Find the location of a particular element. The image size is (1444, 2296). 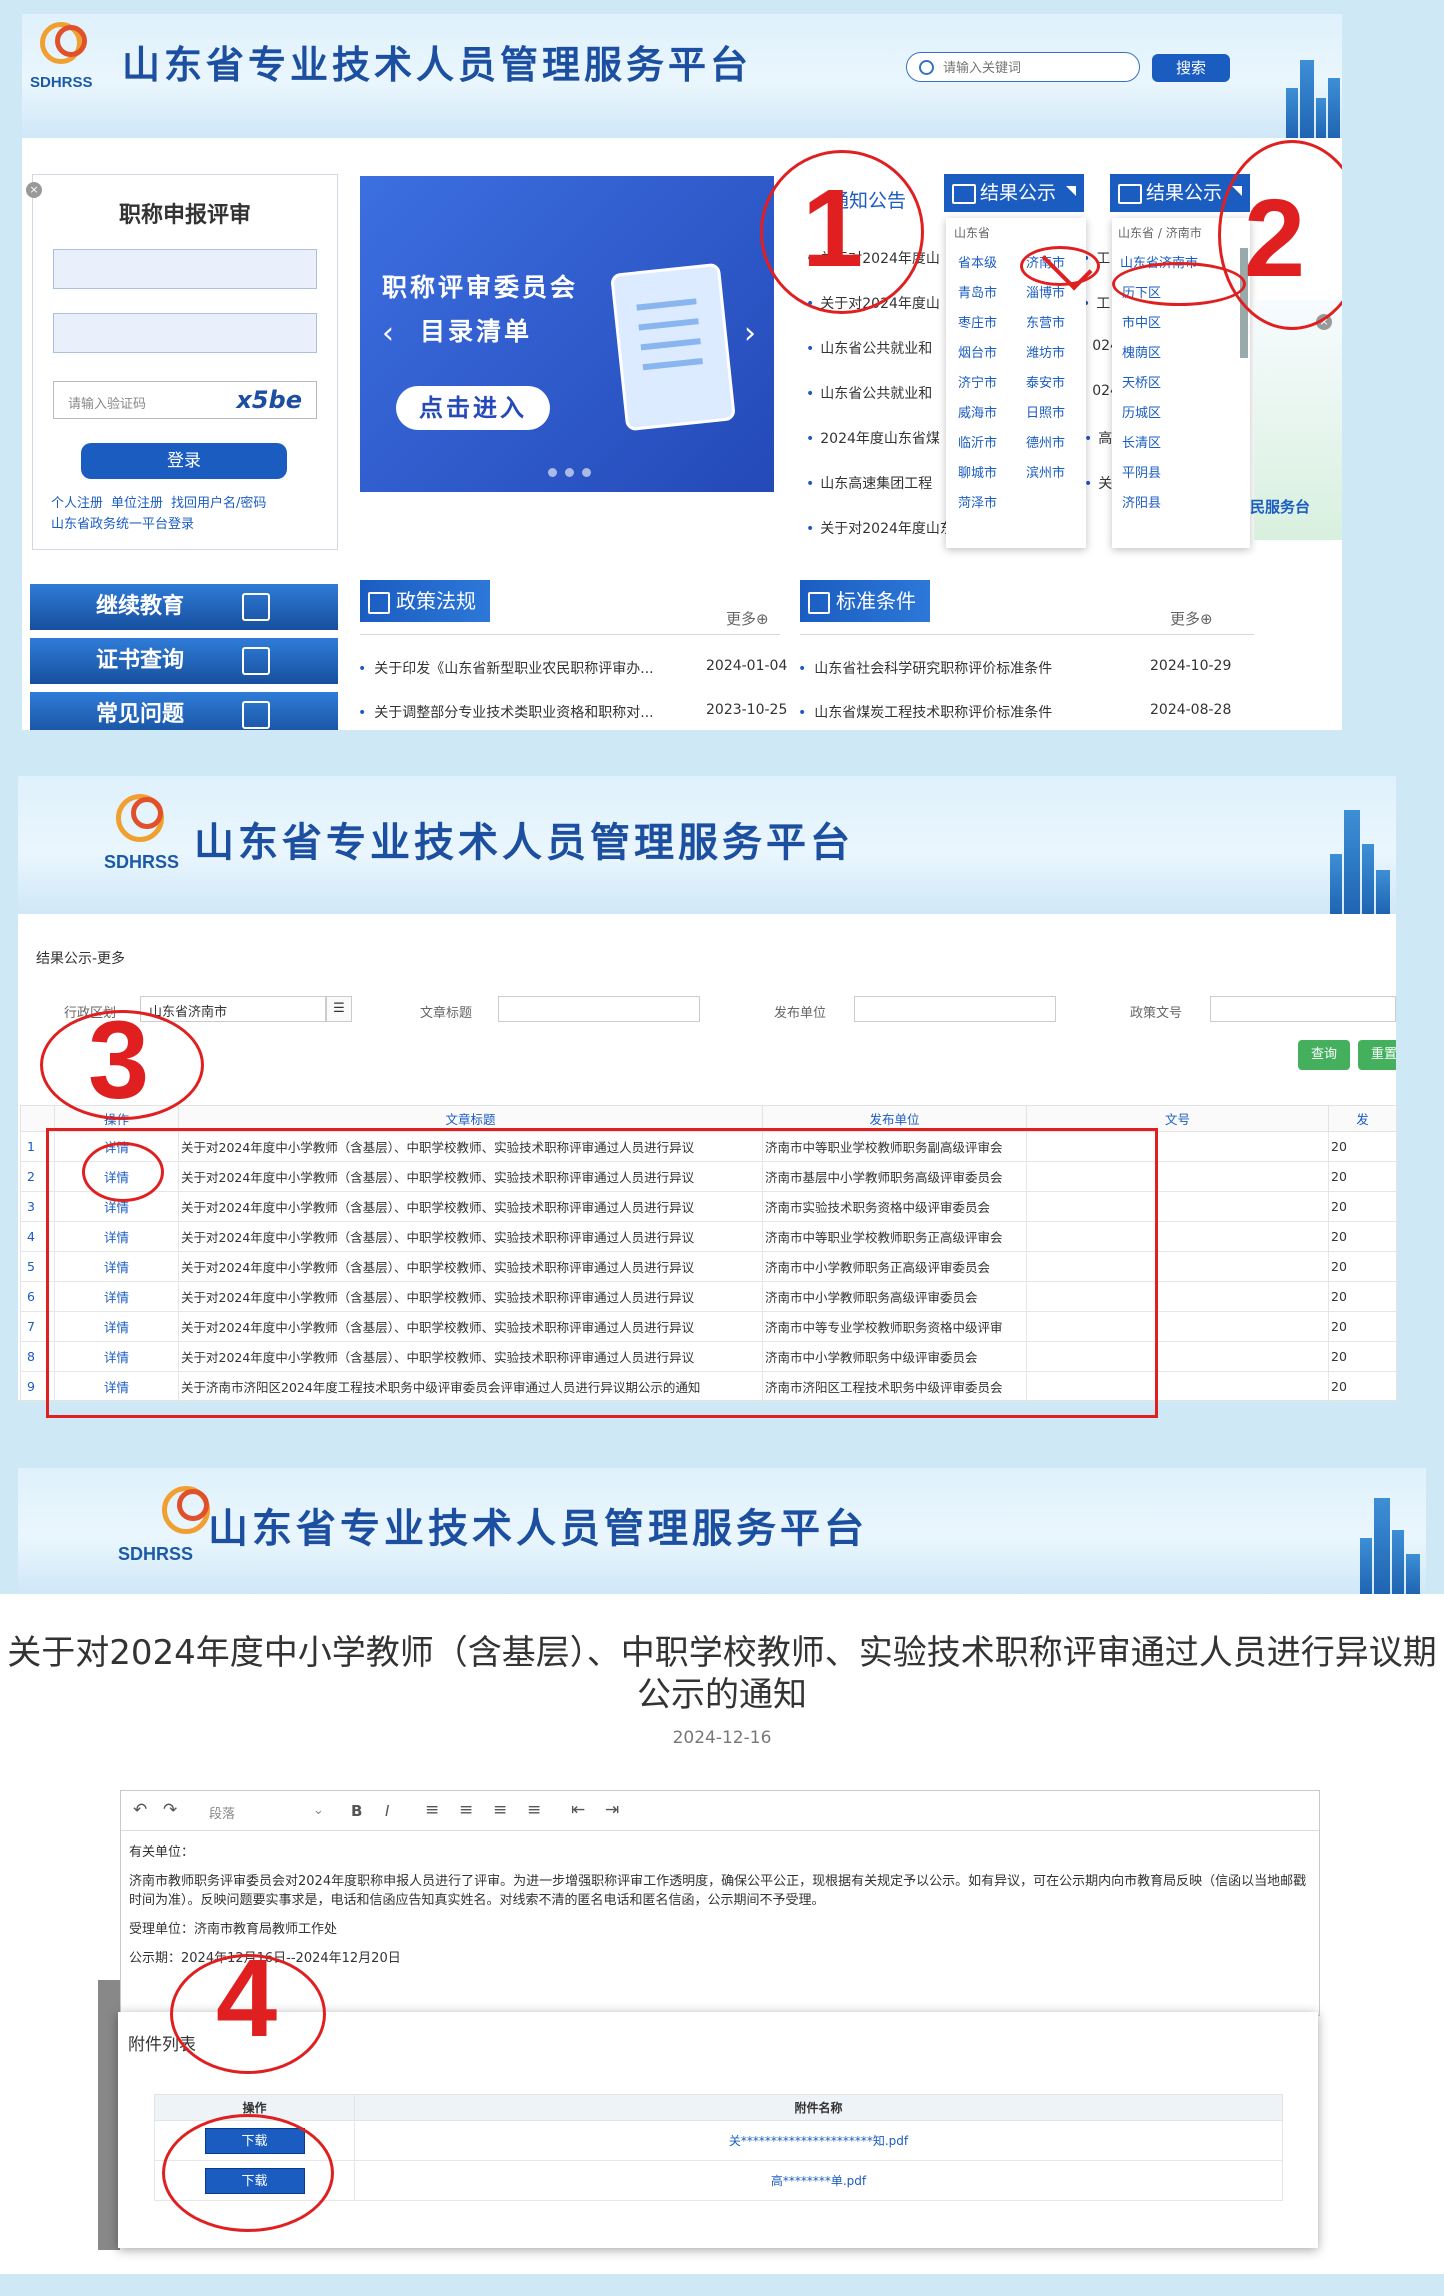

city-option: 泰安市 is located at coordinates (1045, 381).